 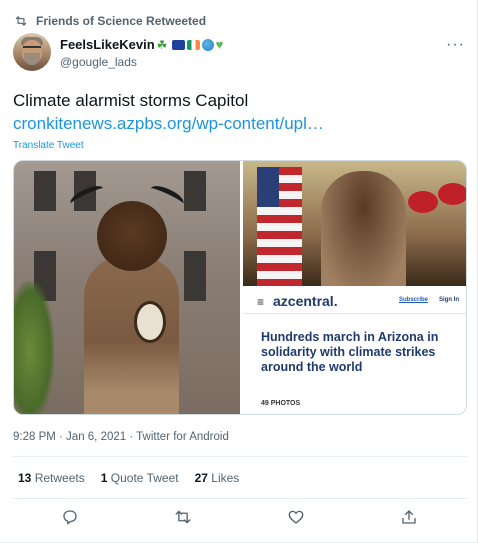 What do you see at coordinates (162, 44) in the screenshot?
I see `shamrock-emoji: ☘` at bounding box center [162, 44].